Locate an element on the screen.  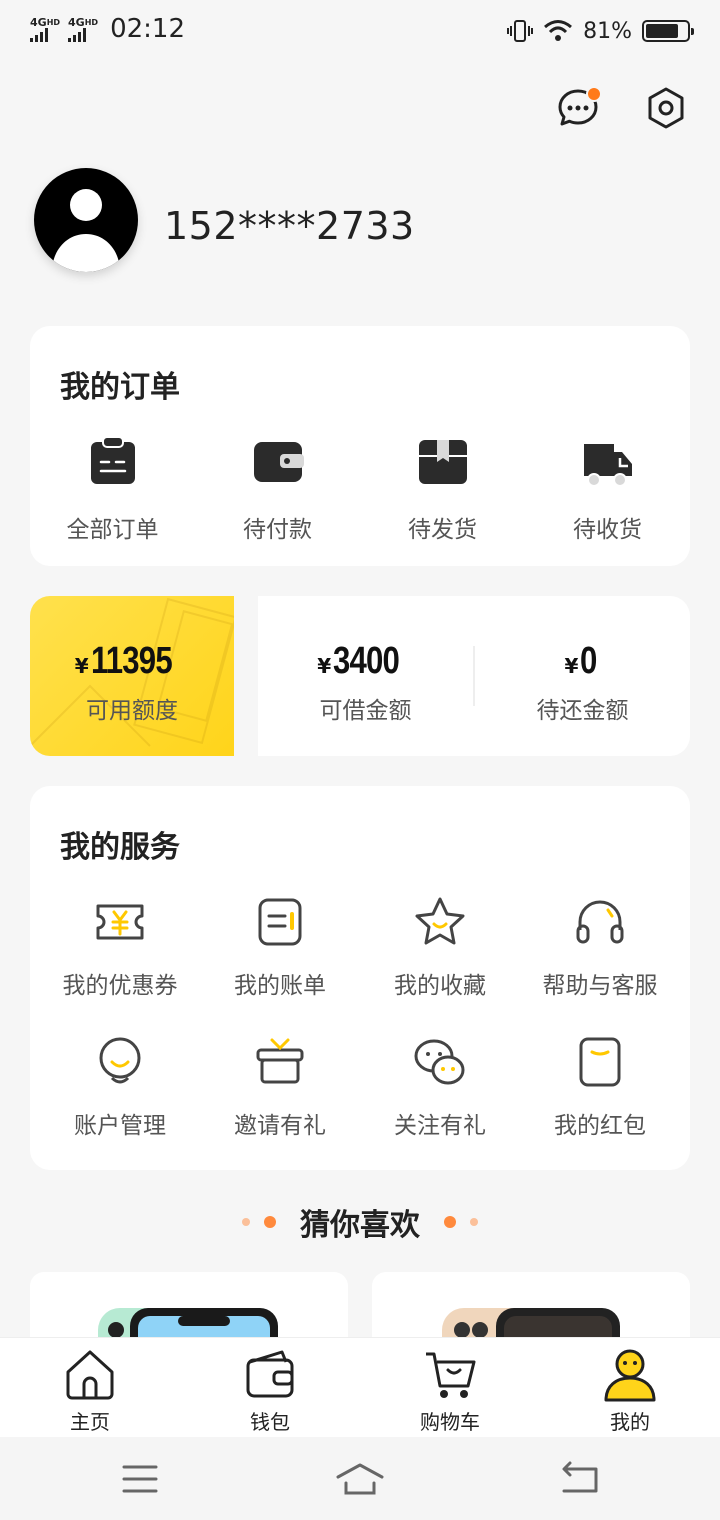
cart-icon is located at coordinates (451, 1375).